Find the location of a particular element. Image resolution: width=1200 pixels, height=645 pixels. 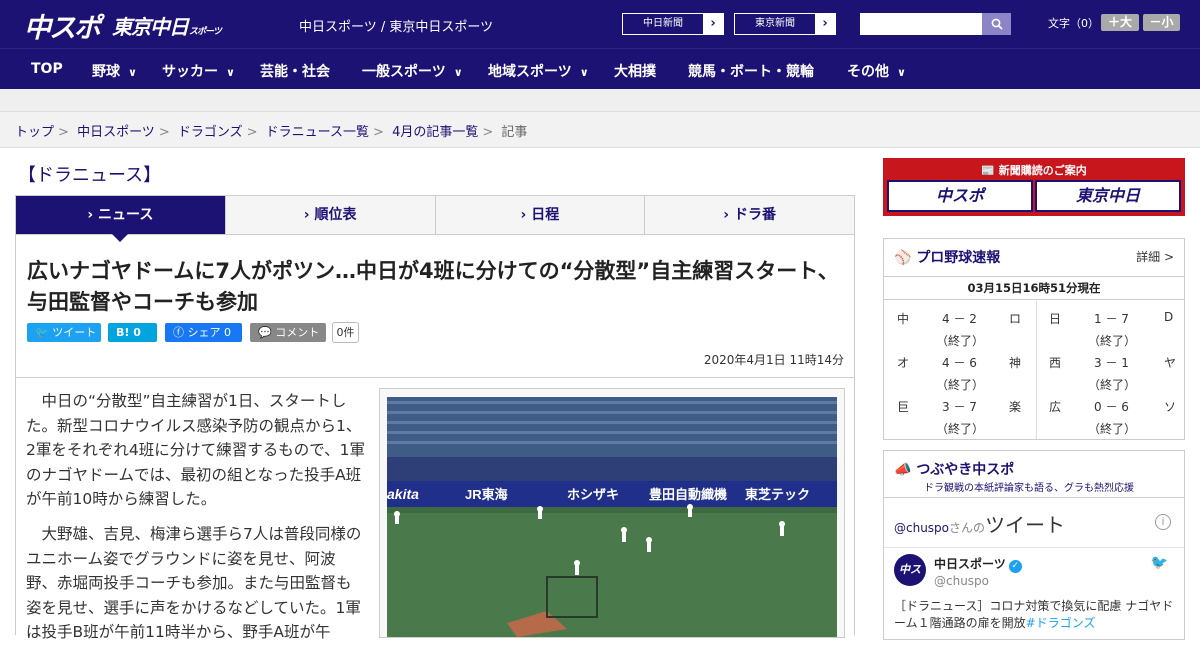

score-team: 西 is located at coordinates (1055, 363).